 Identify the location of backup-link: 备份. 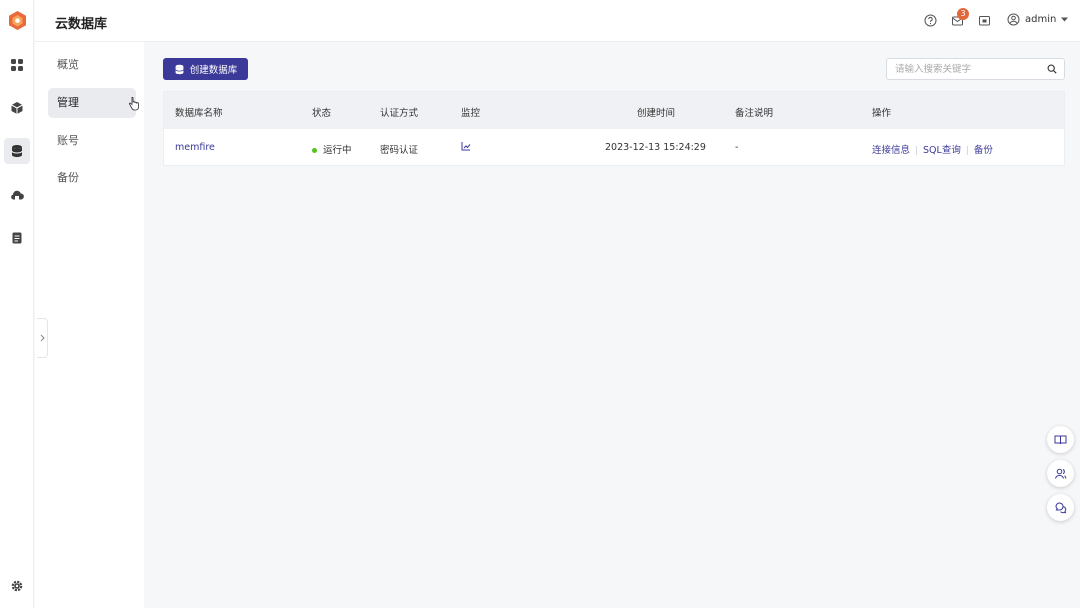
(983, 150).